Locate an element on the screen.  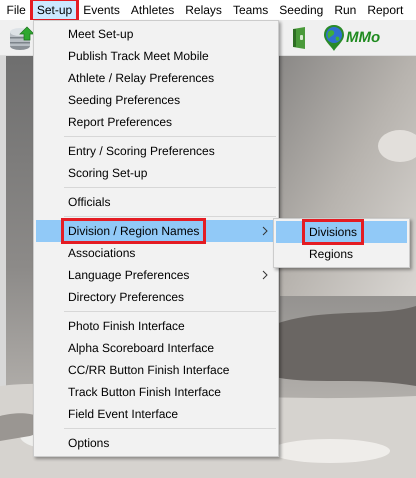
menu-item: Photo Finish Interface is located at coordinates (156, 326).